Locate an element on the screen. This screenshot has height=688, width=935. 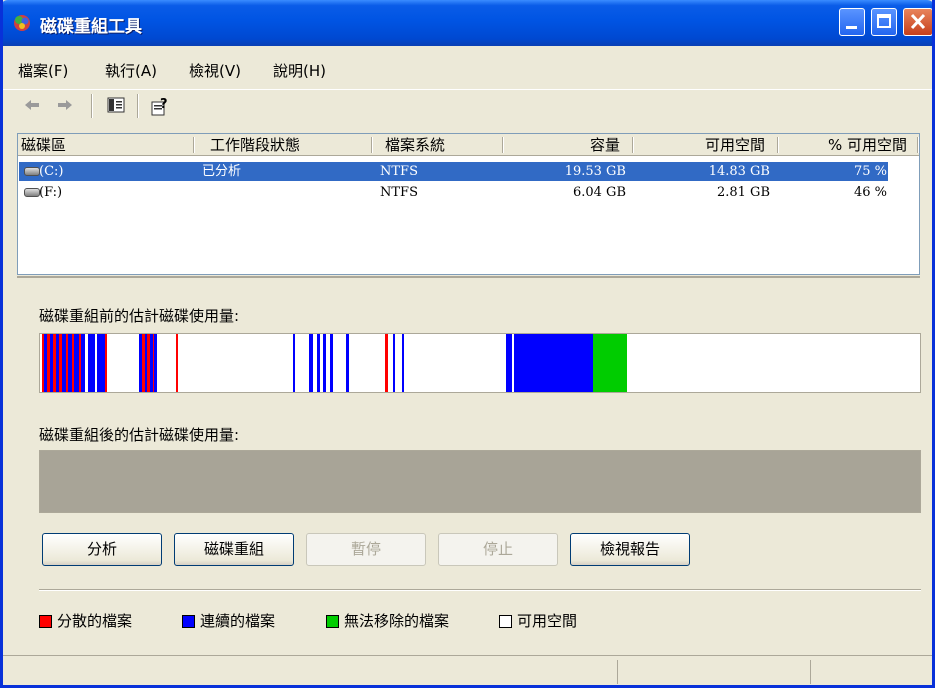
legend-fragmented-label: 分散的檔案 is located at coordinates (95, 621).